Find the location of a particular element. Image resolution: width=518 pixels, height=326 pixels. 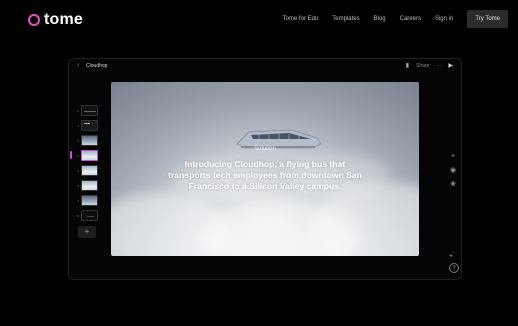

more-options-icon: ··· is located at coordinates (438, 66).